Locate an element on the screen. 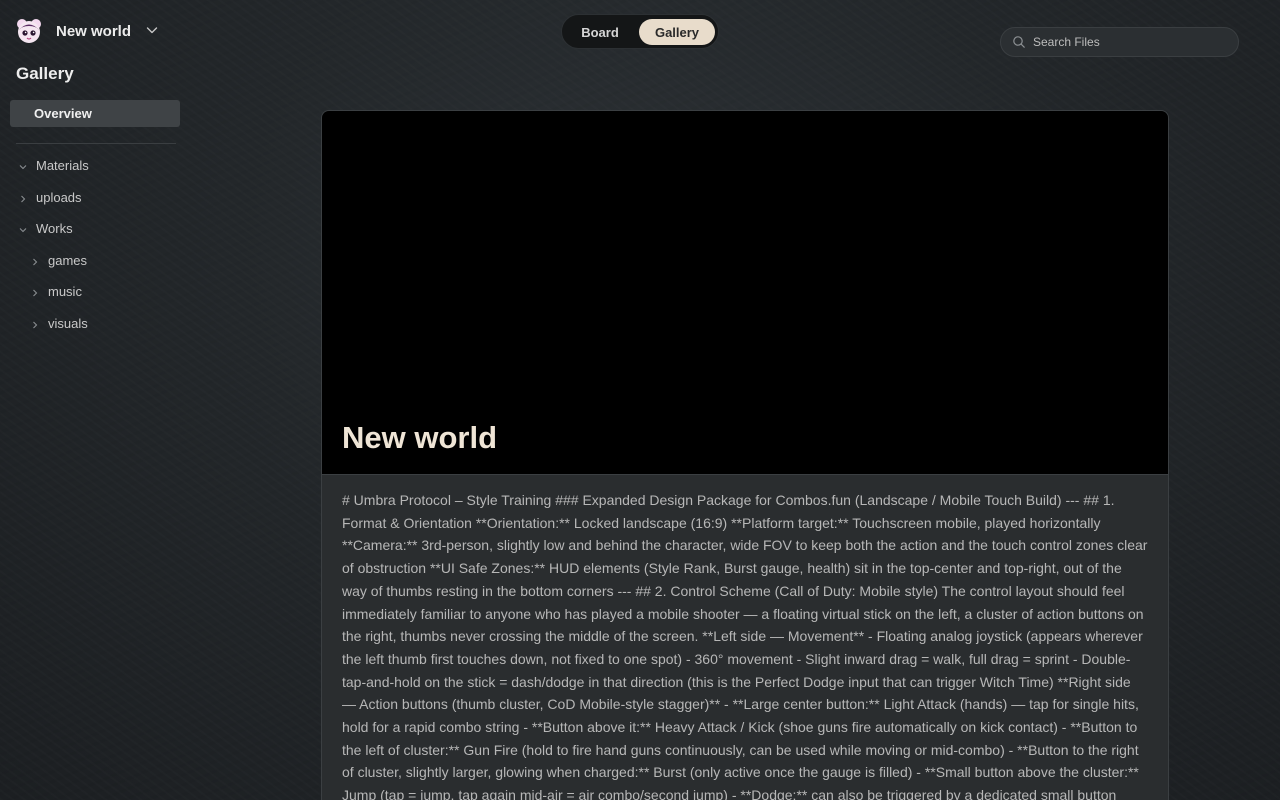  sidebar-title: Gallery is located at coordinates (45, 73).